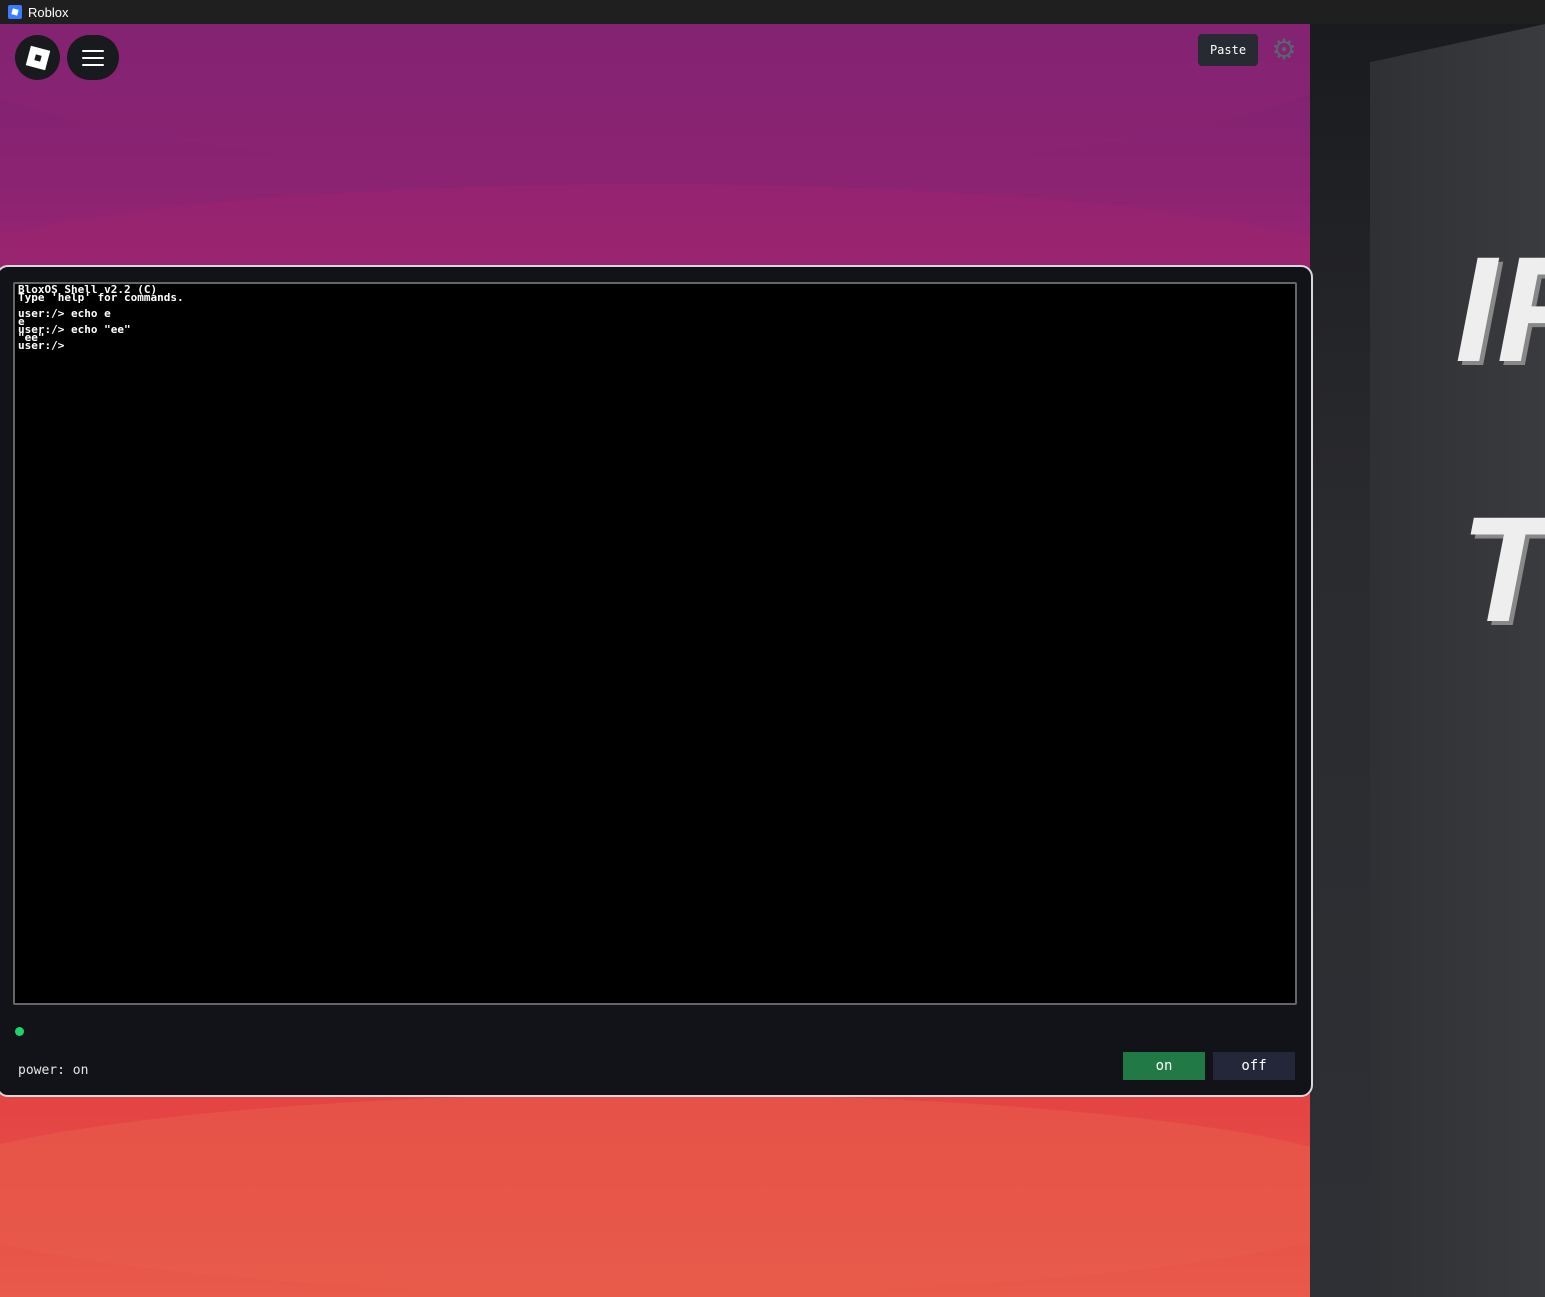  Describe the element at coordinates (74, 329) in the screenshot. I see `terminal-line: user:/> echo "ee"` at that location.